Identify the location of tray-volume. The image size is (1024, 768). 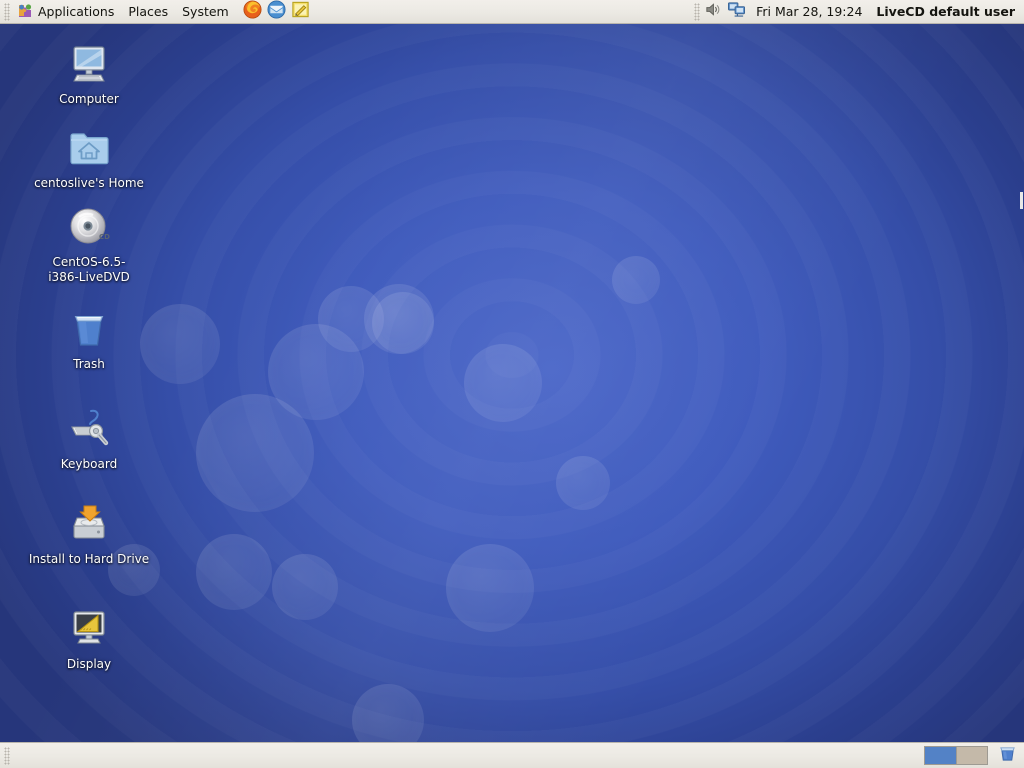
(712, 12).